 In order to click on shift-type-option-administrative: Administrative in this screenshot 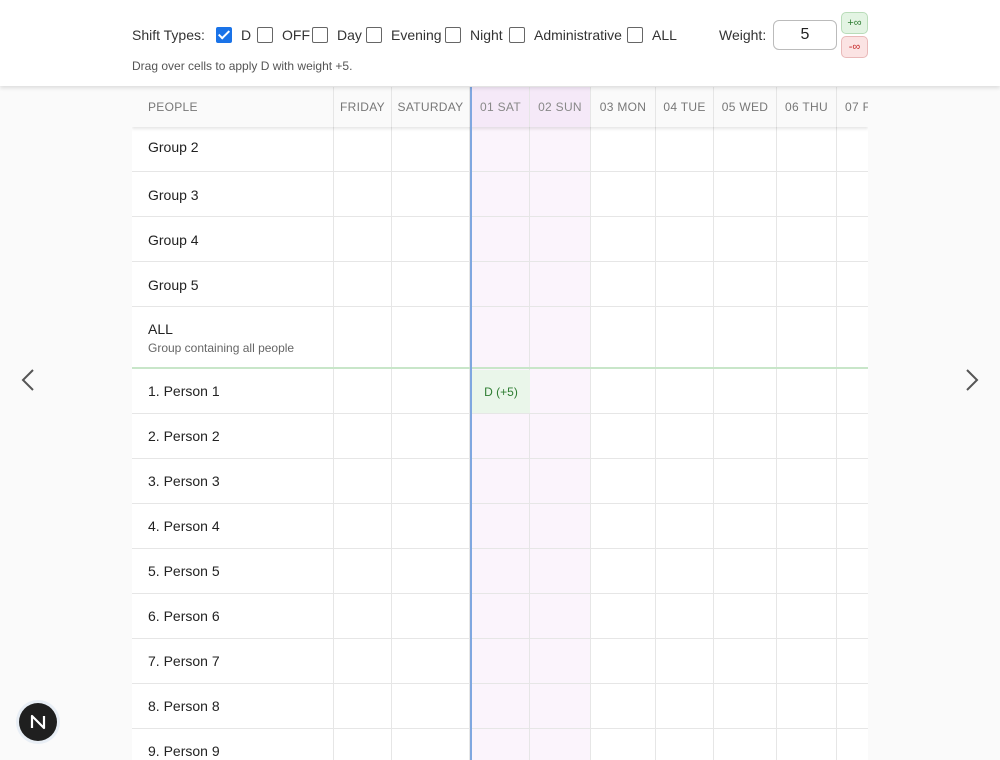, I will do `click(565, 35)`.